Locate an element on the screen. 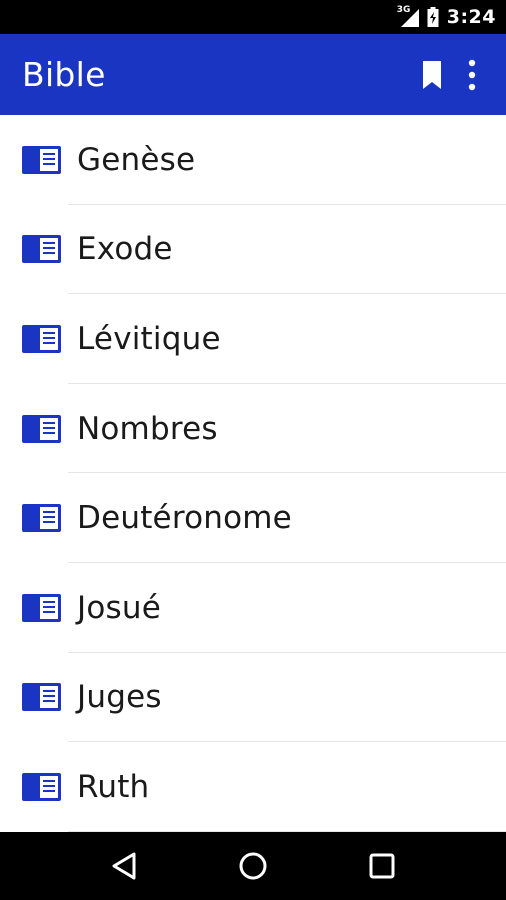 The height and width of the screenshot is (900, 506). book-label: Exode is located at coordinates (125, 249).